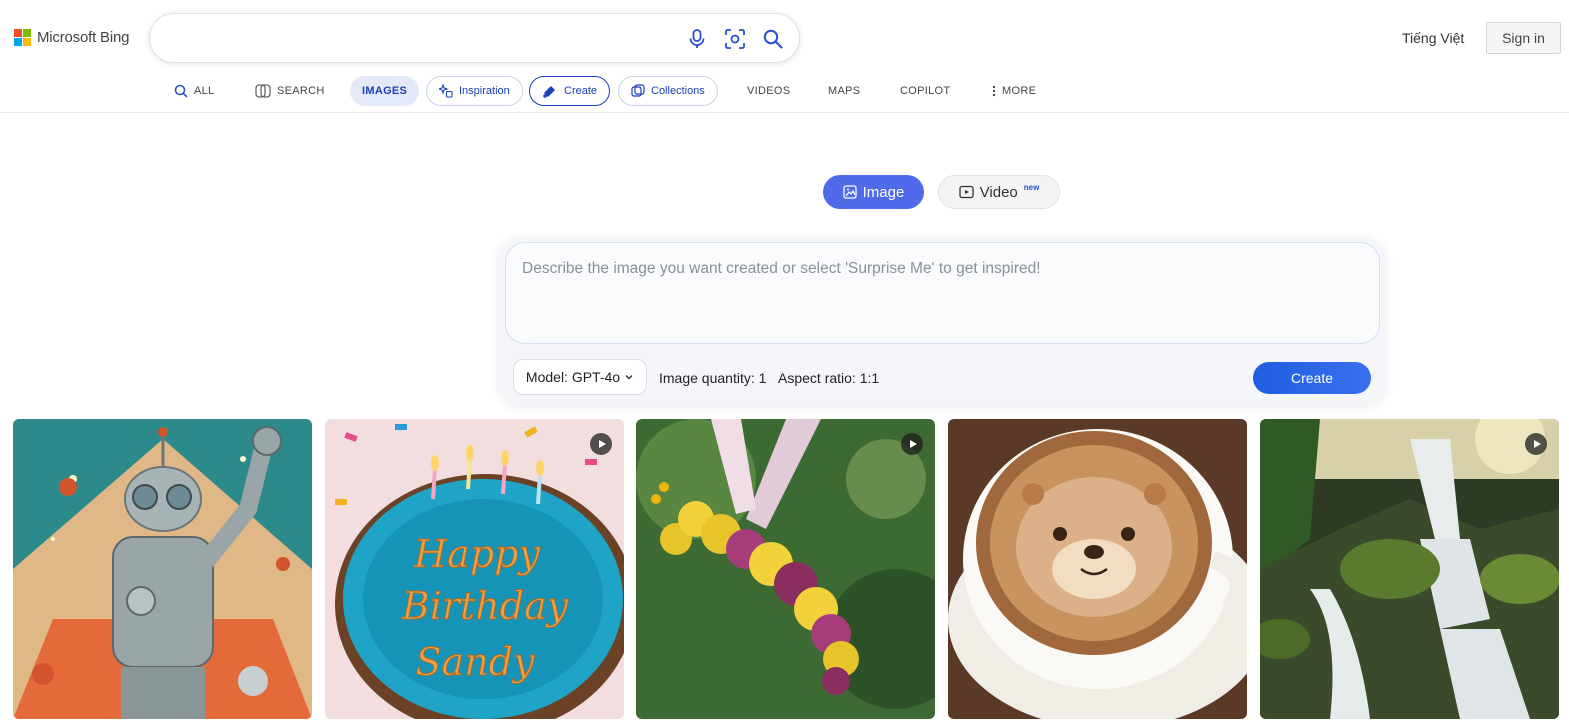 Image resolution: width=1569 pixels, height=725 pixels. I want to click on image-icon, so click(849, 192).